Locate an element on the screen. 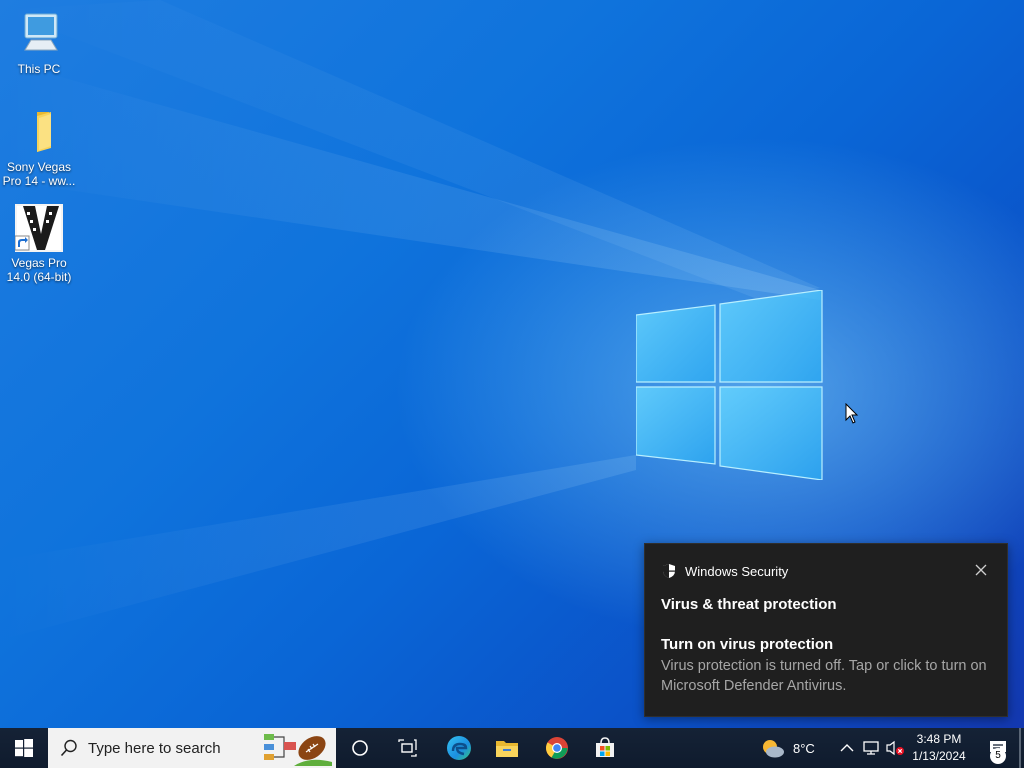 Image resolution: width=1024 pixels, height=768 pixels. volume-muted-icon is located at coordinates (895, 748).